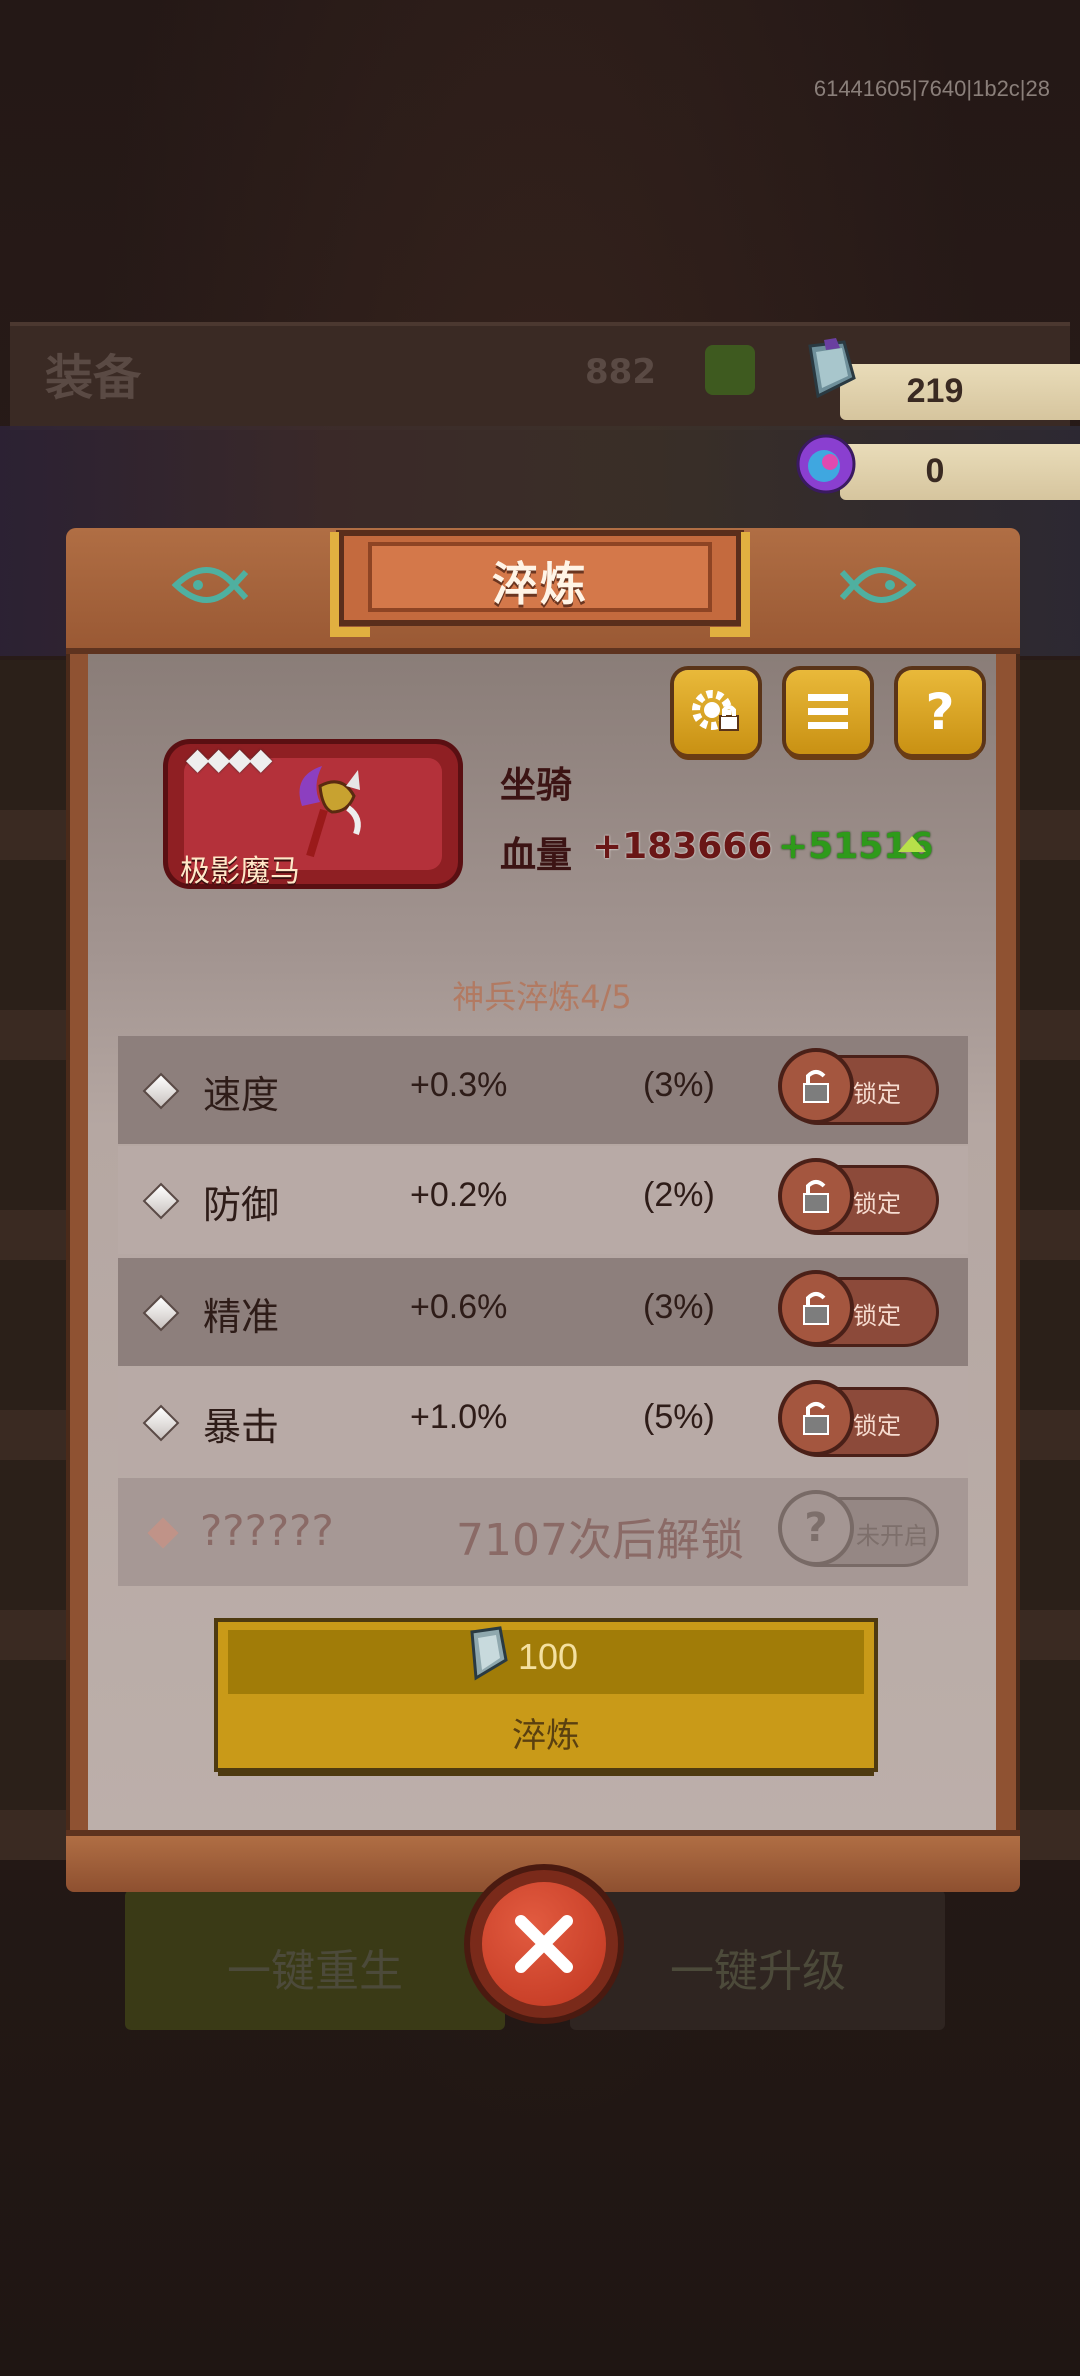 This screenshot has width=1080, height=2376. Describe the element at coordinates (543, 1422) in the screenshot. I see `stat-row-crit: 暴击 +1.0% (5%) 锁定` at that location.